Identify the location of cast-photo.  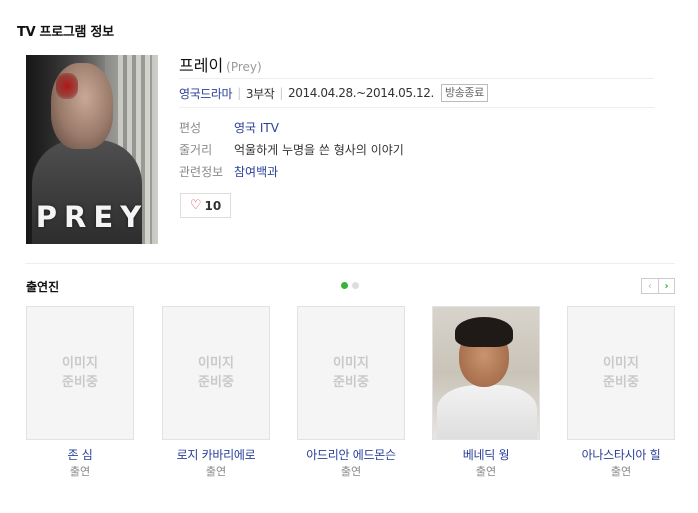
(486, 373).